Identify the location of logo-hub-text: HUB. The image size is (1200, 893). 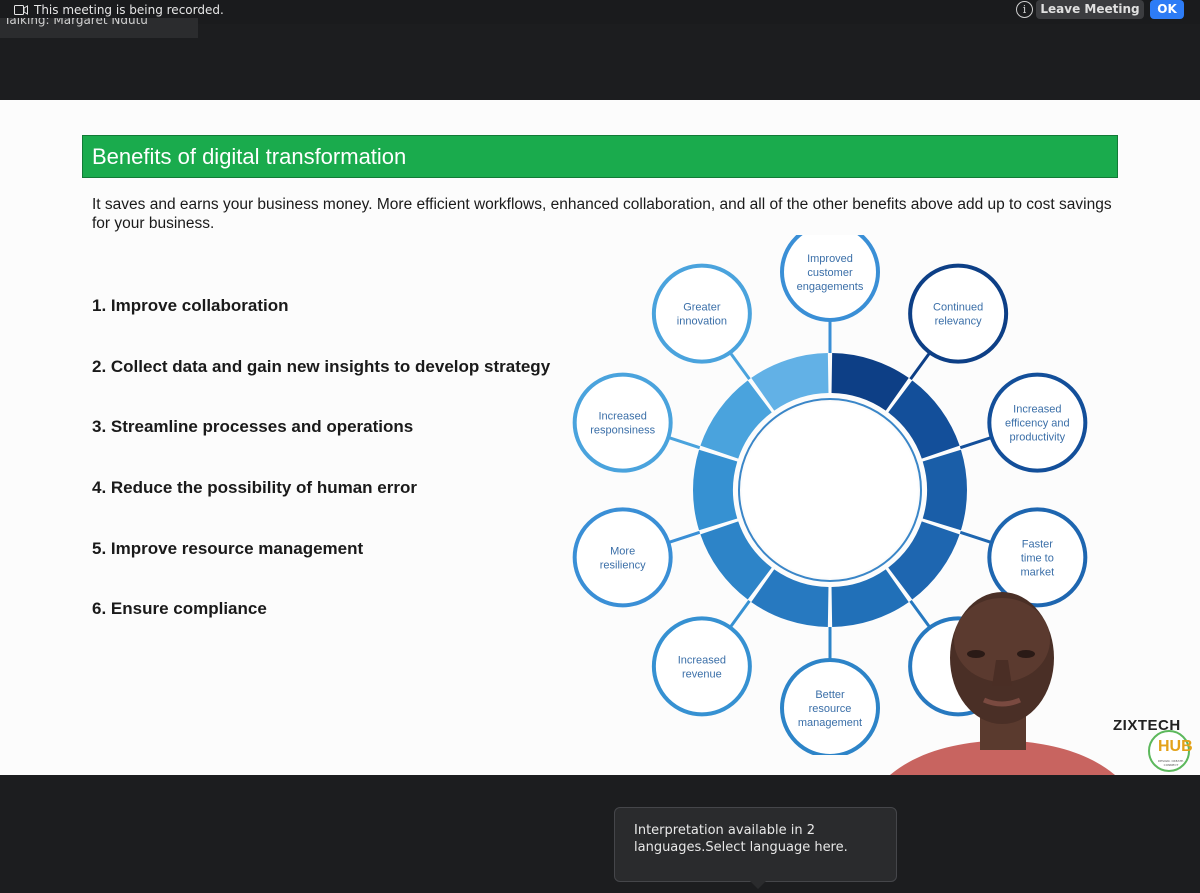
(1175, 746).